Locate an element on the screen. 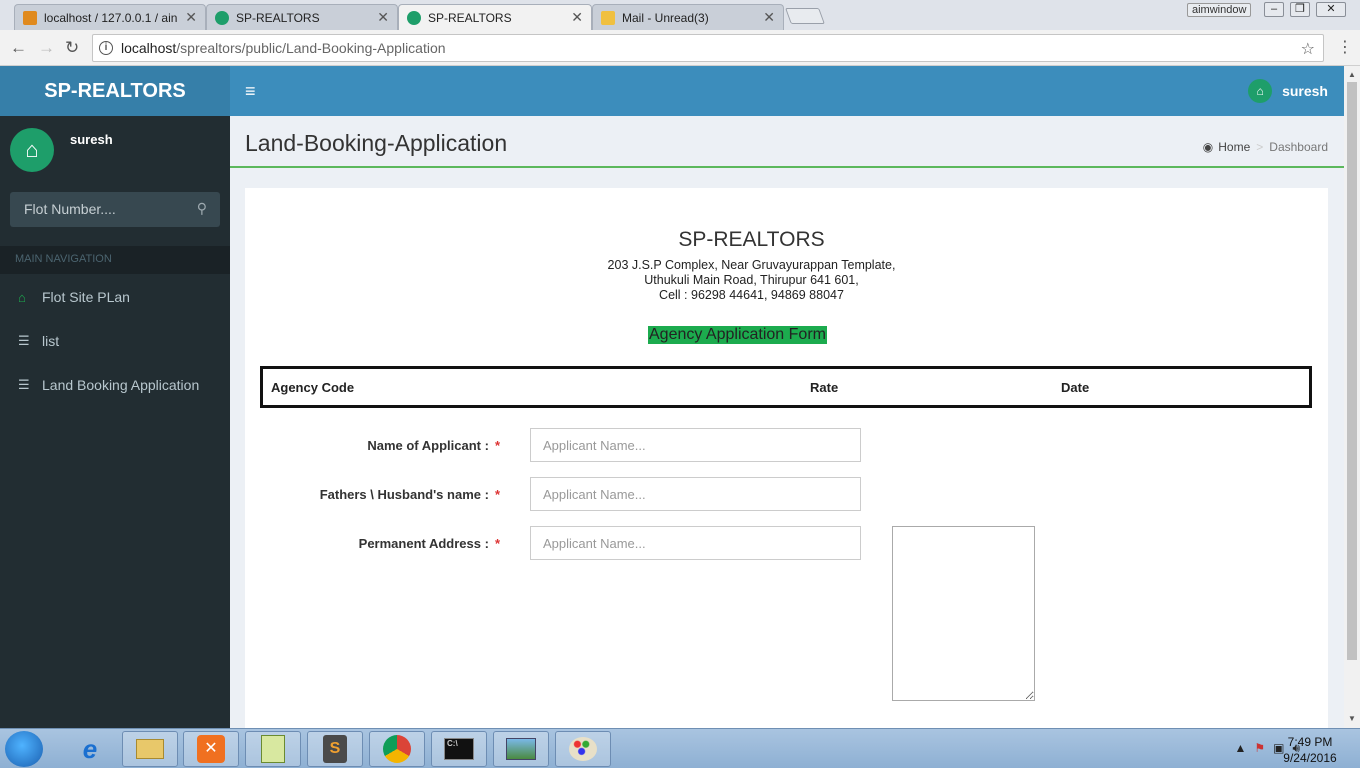  permanent-address-input is located at coordinates (695, 543).